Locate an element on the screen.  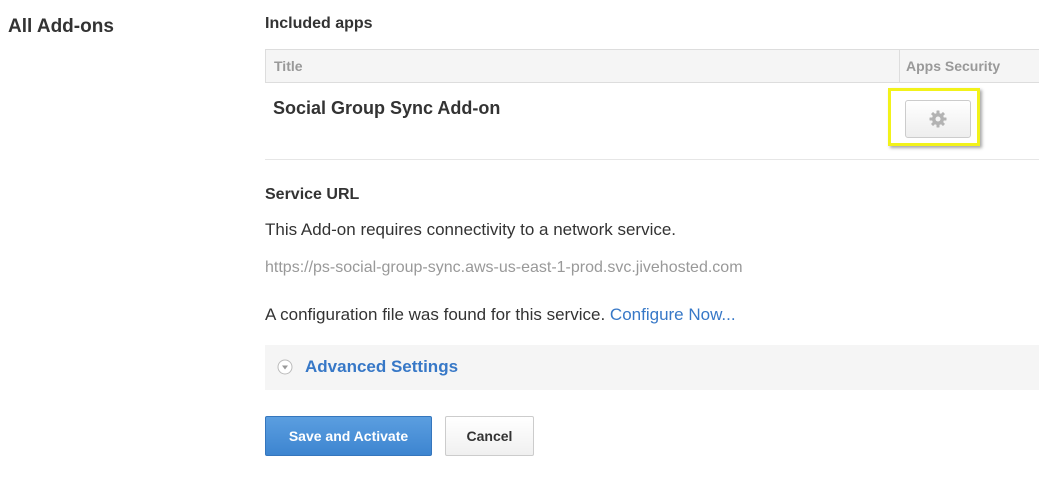
save-and-activate-button: Save and Activate is located at coordinates (348, 436).